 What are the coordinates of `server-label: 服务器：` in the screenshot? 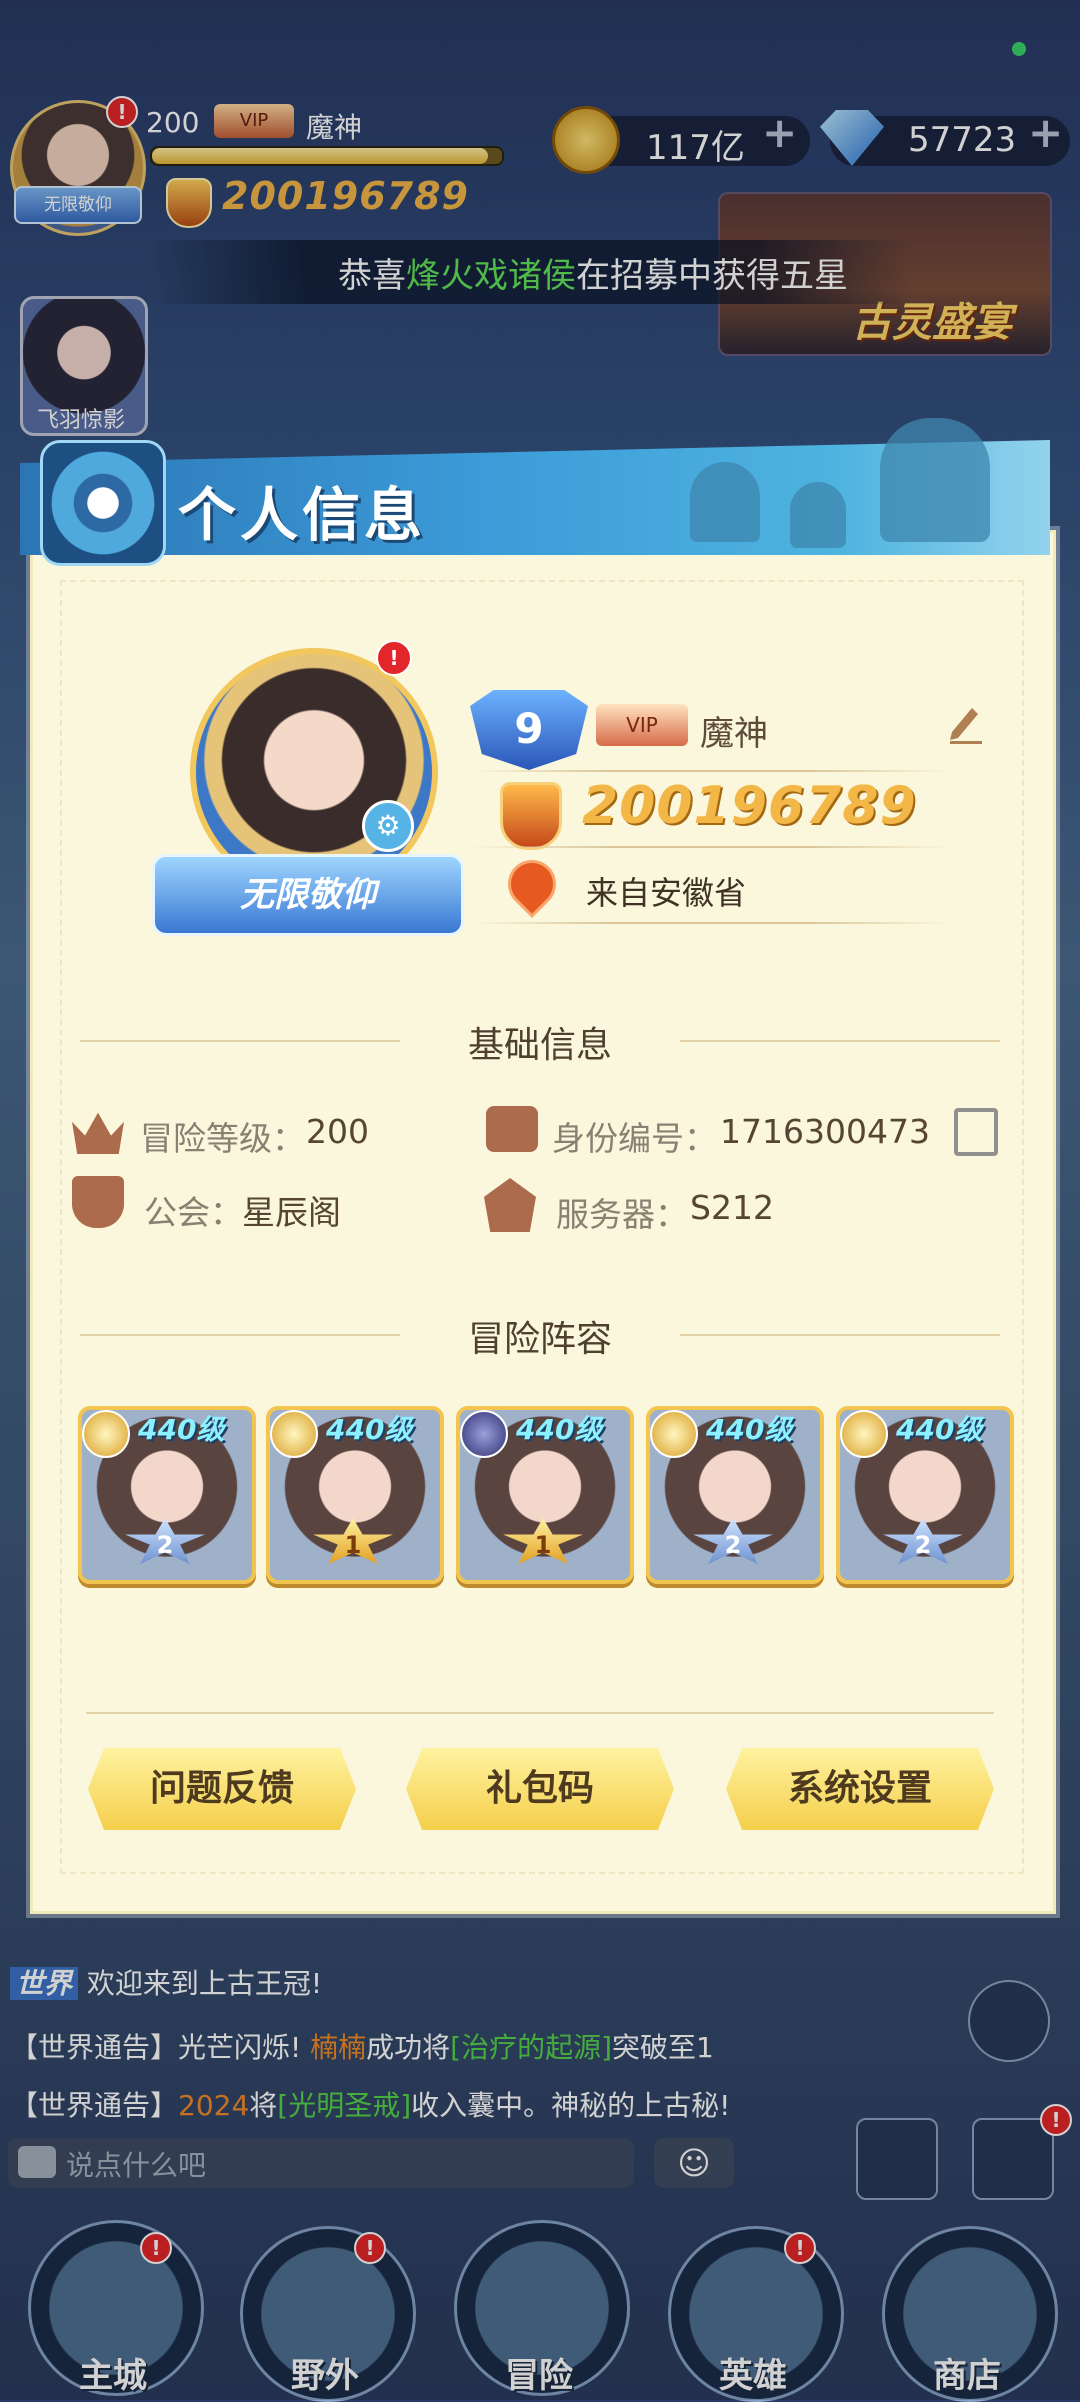 It's located at (622, 1214).